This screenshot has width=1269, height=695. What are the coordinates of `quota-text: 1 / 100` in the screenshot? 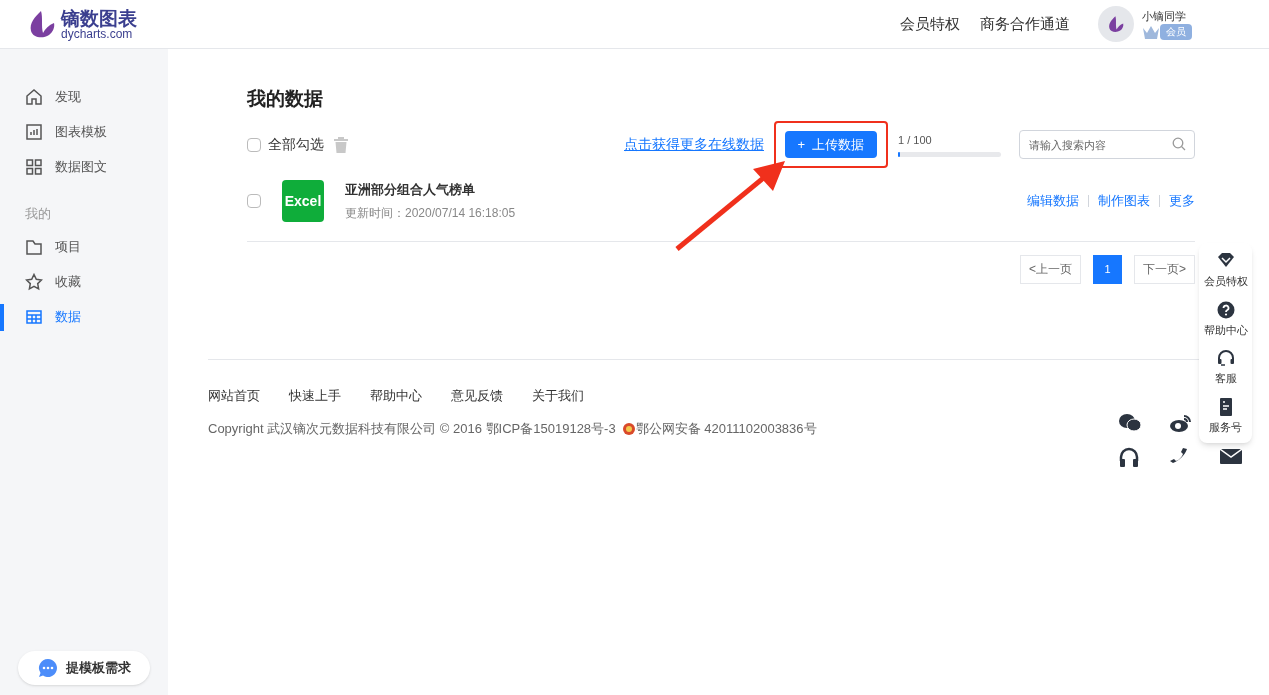 It's located at (915, 141).